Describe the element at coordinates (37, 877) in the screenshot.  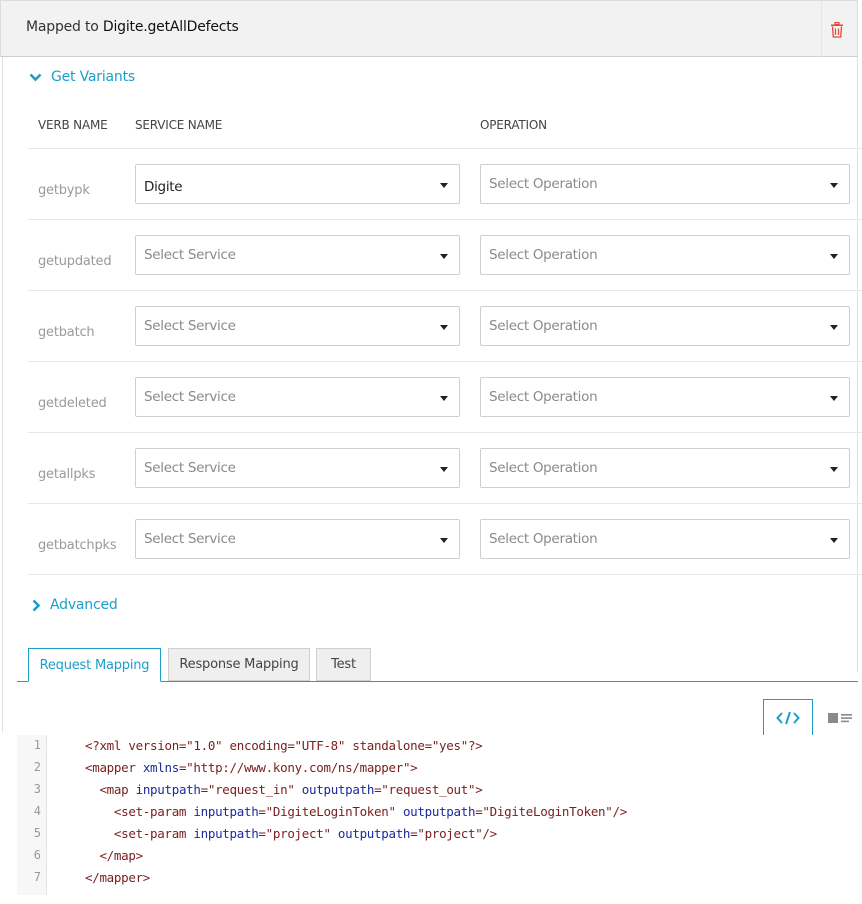
I see `line-number: 7` at that location.